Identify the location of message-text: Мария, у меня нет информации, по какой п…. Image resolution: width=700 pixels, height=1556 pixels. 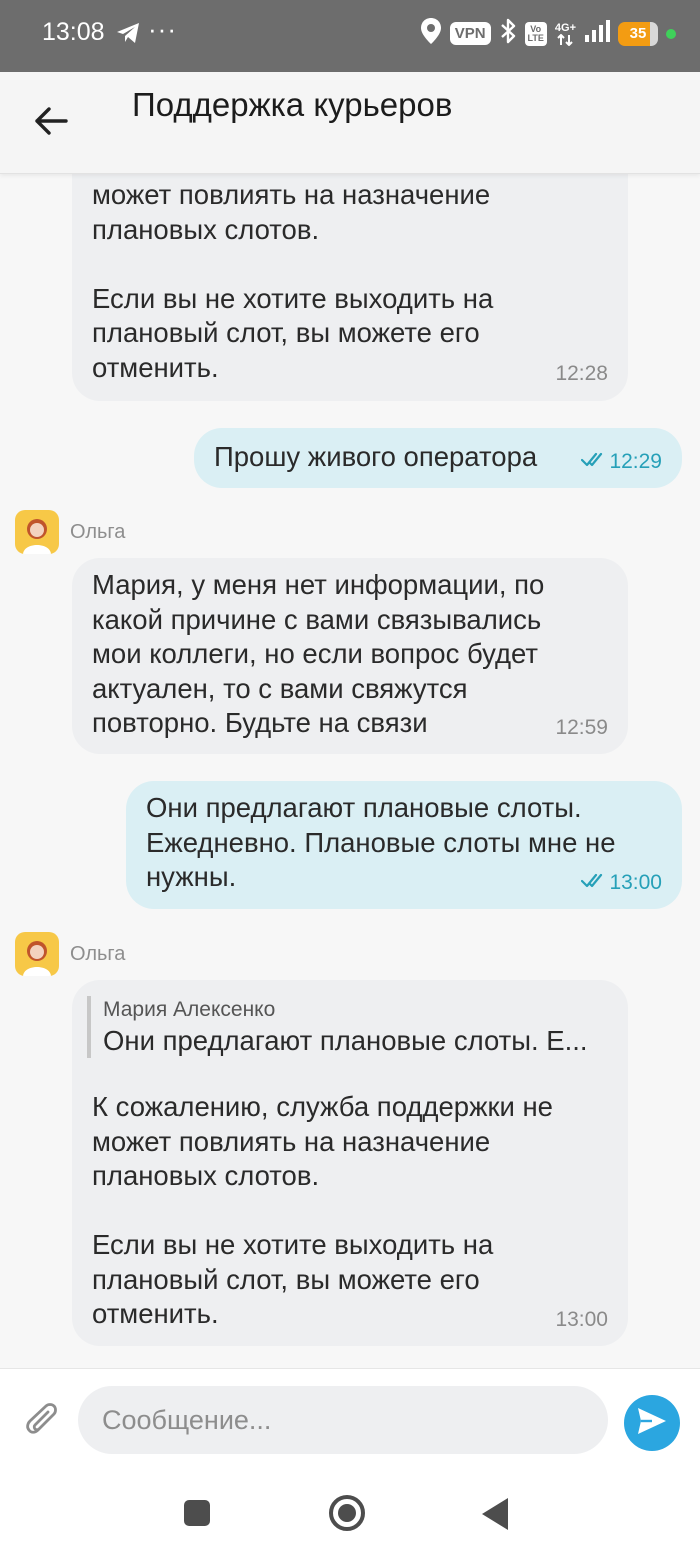
(318, 653).